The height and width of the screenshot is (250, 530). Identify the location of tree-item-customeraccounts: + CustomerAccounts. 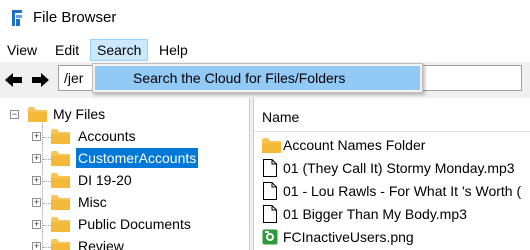
(124, 159).